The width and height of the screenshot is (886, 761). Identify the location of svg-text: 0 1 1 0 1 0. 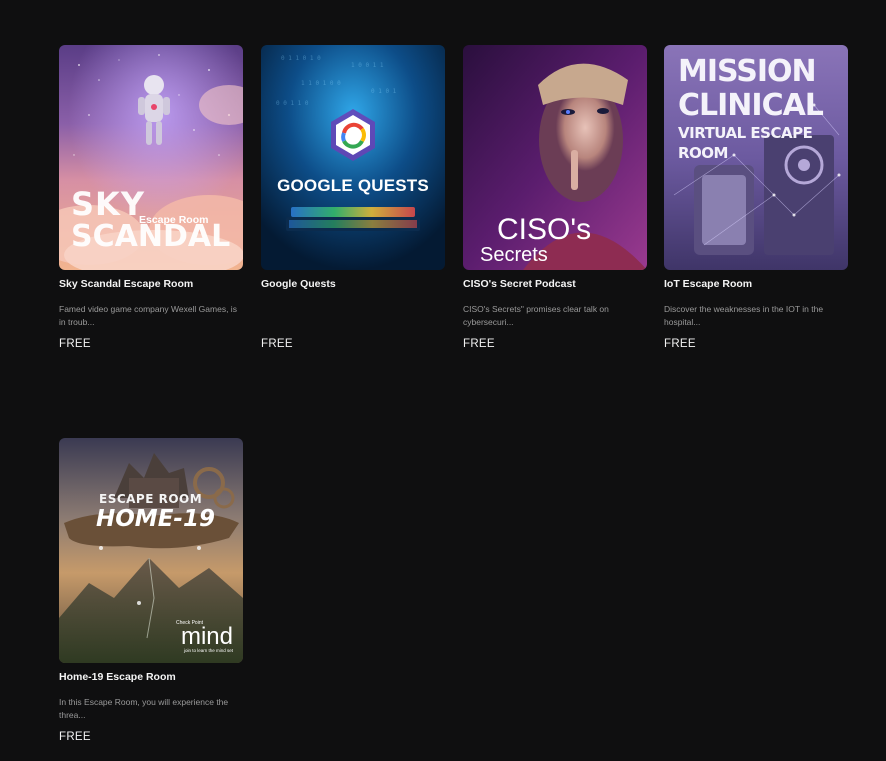
(301, 58).